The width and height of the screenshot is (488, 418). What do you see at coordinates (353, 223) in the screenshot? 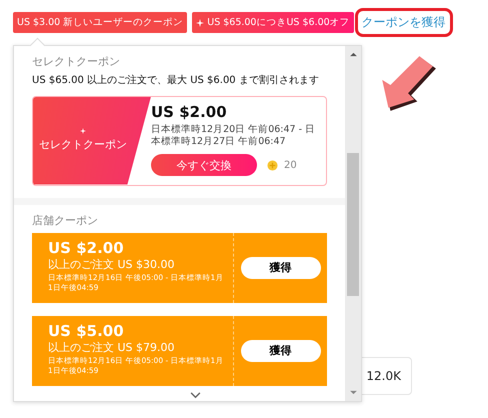
I see `scrollbar` at bounding box center [353, 223].